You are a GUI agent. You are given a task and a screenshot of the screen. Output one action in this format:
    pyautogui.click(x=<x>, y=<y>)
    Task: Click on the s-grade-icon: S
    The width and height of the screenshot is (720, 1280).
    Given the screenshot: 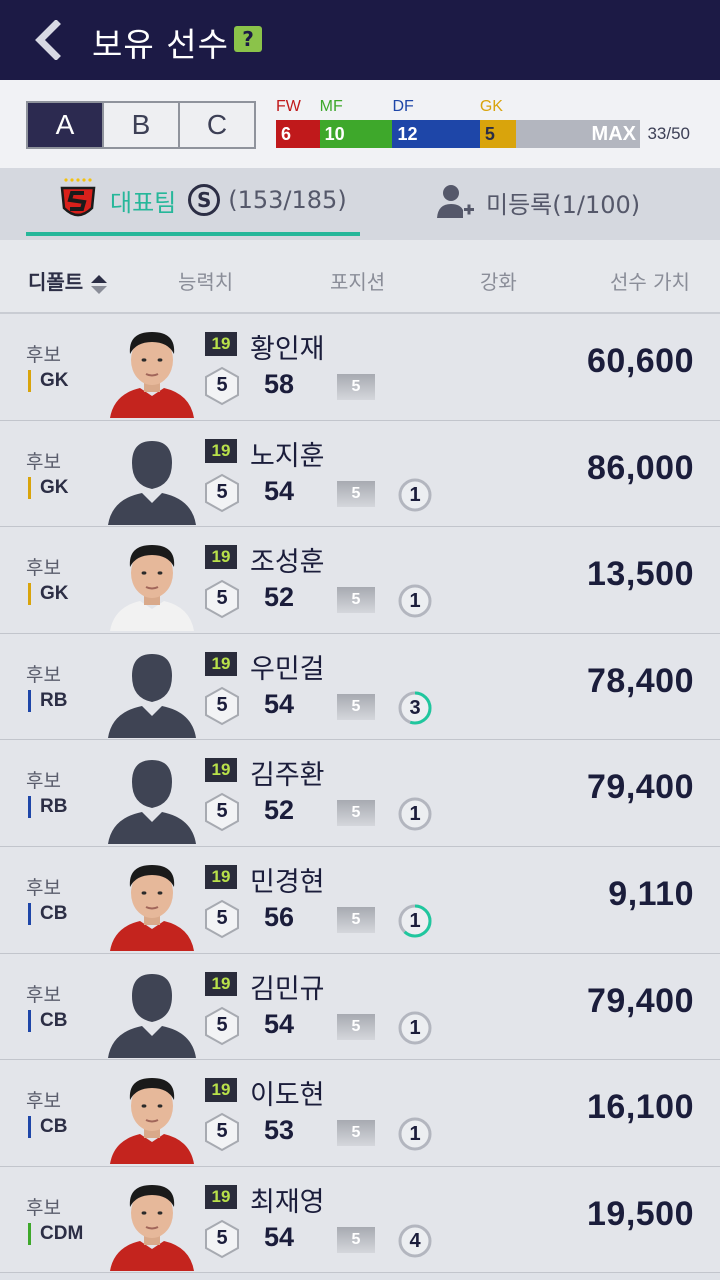 What is the action you would take?
    pyautogui.click(x=204, y=200)
    